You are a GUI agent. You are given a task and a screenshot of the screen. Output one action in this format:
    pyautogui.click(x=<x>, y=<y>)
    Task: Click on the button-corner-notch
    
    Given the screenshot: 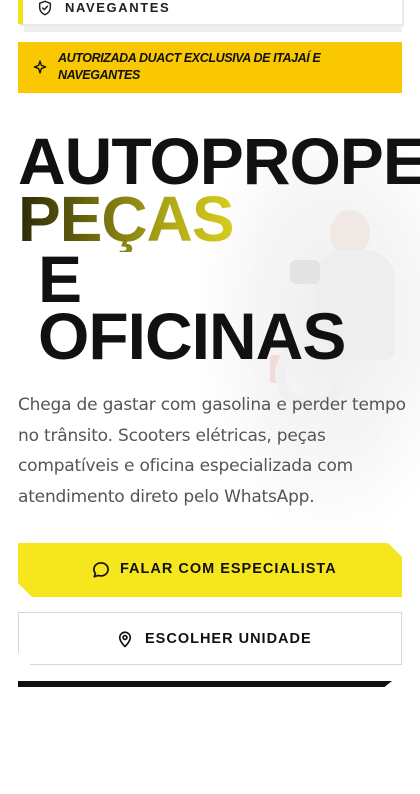 What is the action you would take?
    pyautogui.click(x=24, y=659)
    